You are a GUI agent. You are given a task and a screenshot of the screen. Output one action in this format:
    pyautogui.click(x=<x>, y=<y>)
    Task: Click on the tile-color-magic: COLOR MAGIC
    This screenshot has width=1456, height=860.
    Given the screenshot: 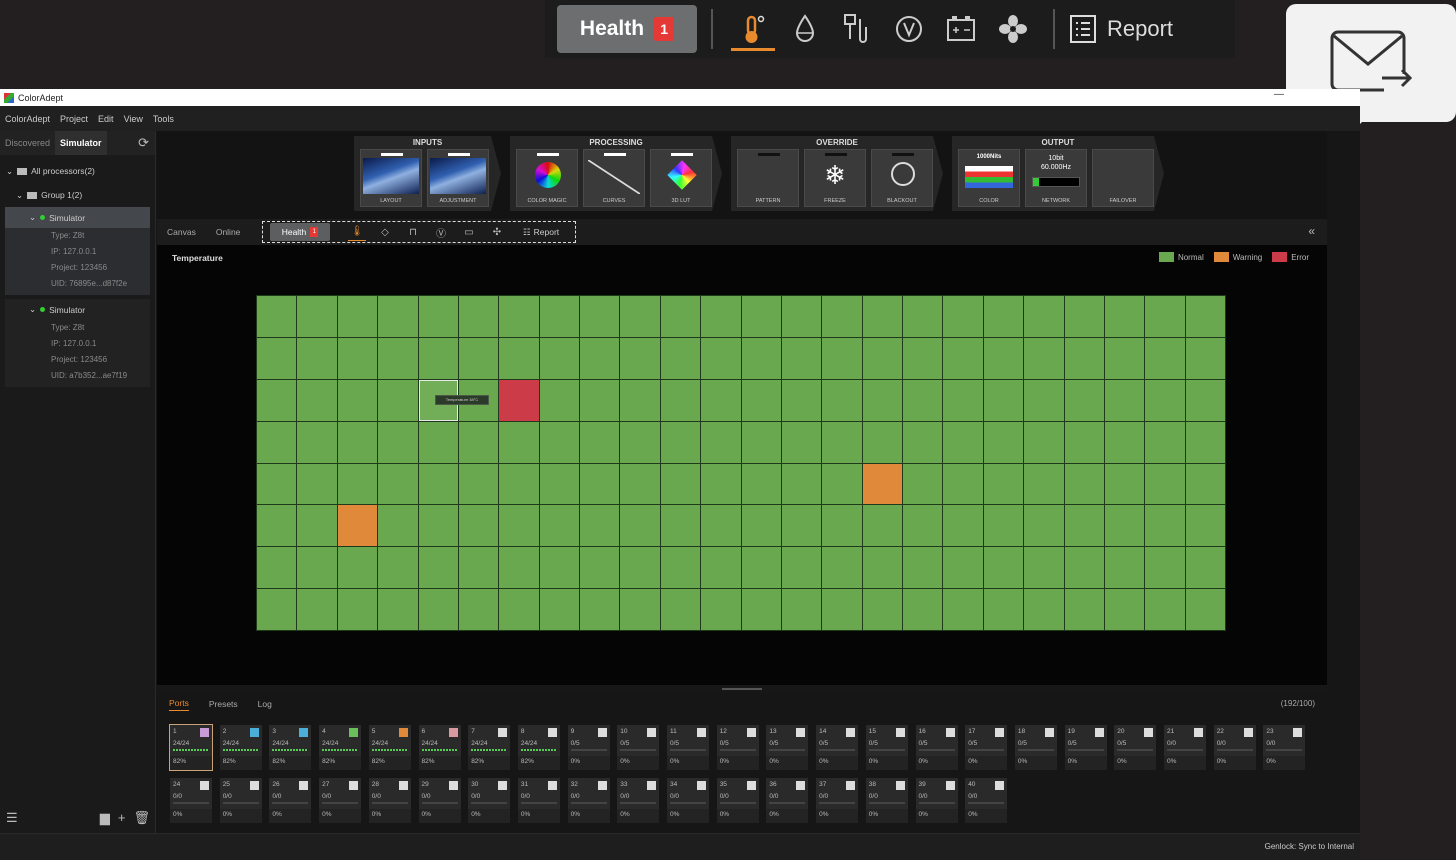 What is the action you would take?
    pyautogui.click(x=547, y=178)
    